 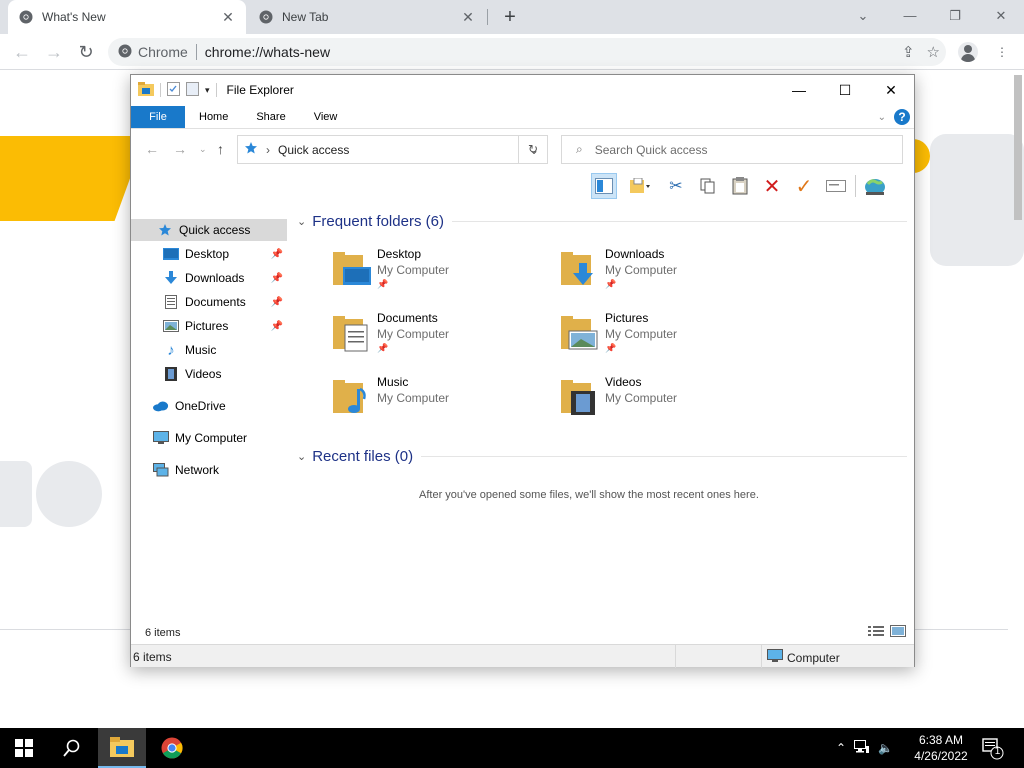 What do you see at coordinates (602, 456) in the screenshot?
I see `recent-files-header: ⌄ Recent files (0)` at bounding box center [602, 456].